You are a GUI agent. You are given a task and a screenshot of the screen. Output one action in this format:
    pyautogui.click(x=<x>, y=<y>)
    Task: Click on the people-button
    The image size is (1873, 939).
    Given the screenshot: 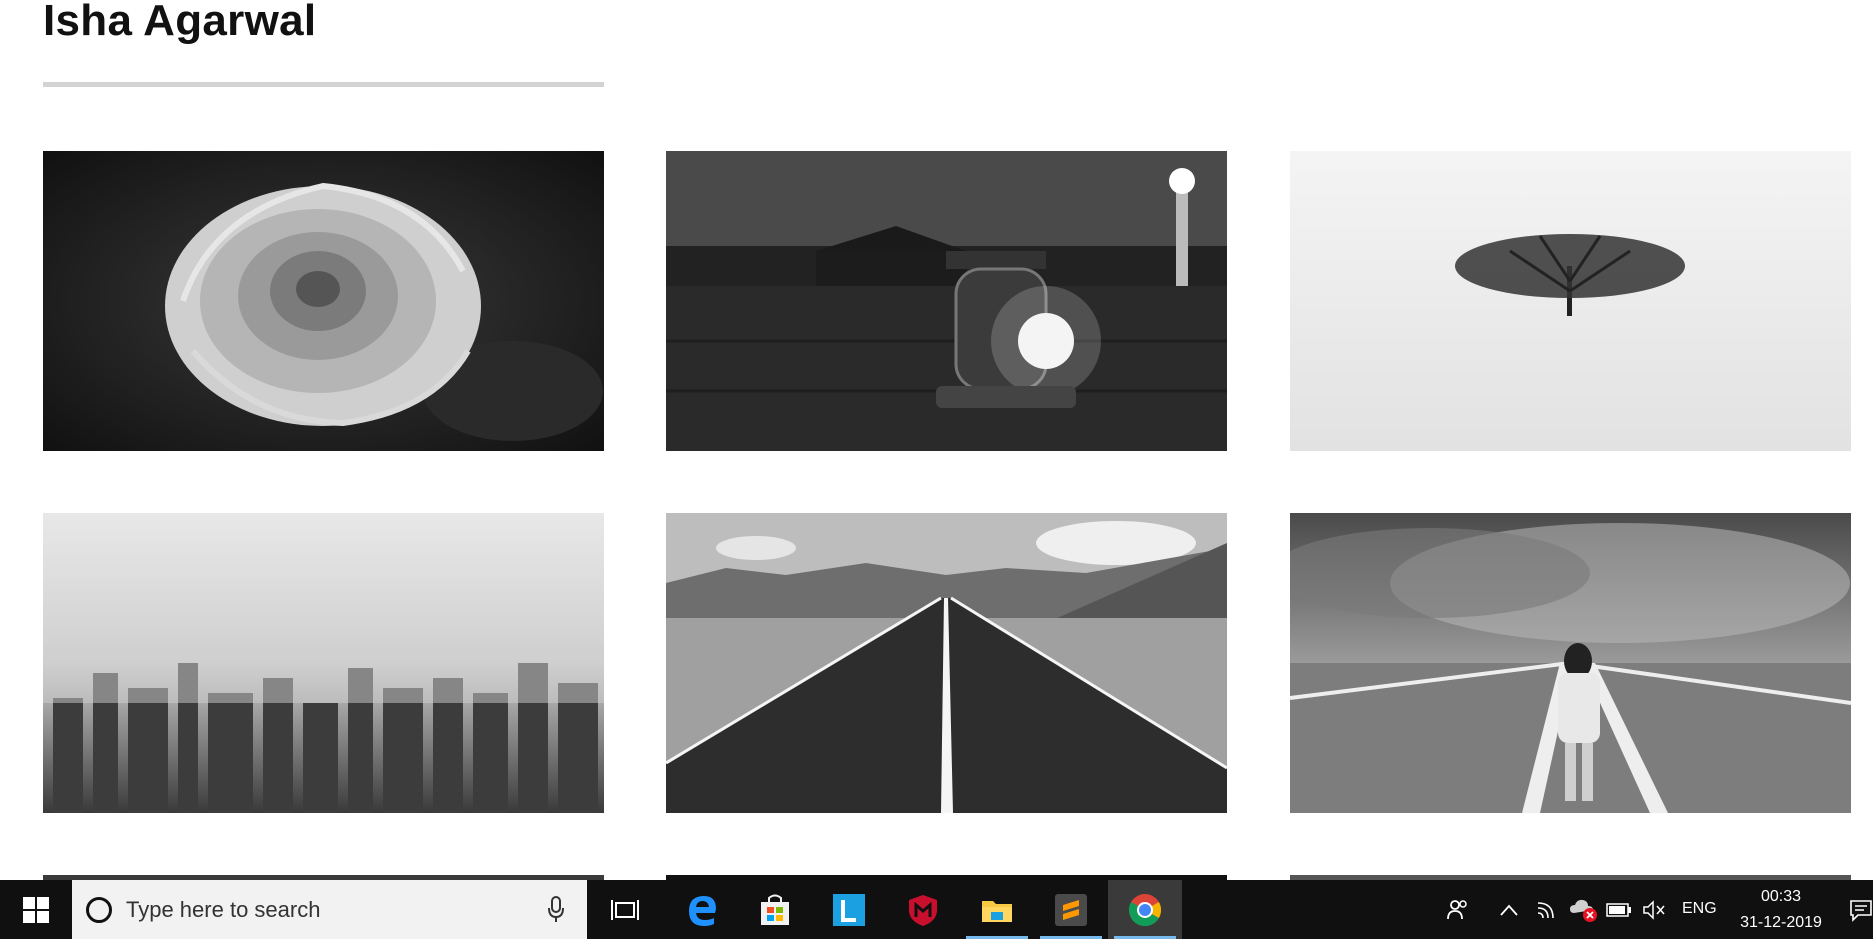 What is the action you would take?
    pyautogui.click(x=1457, y=909)
    